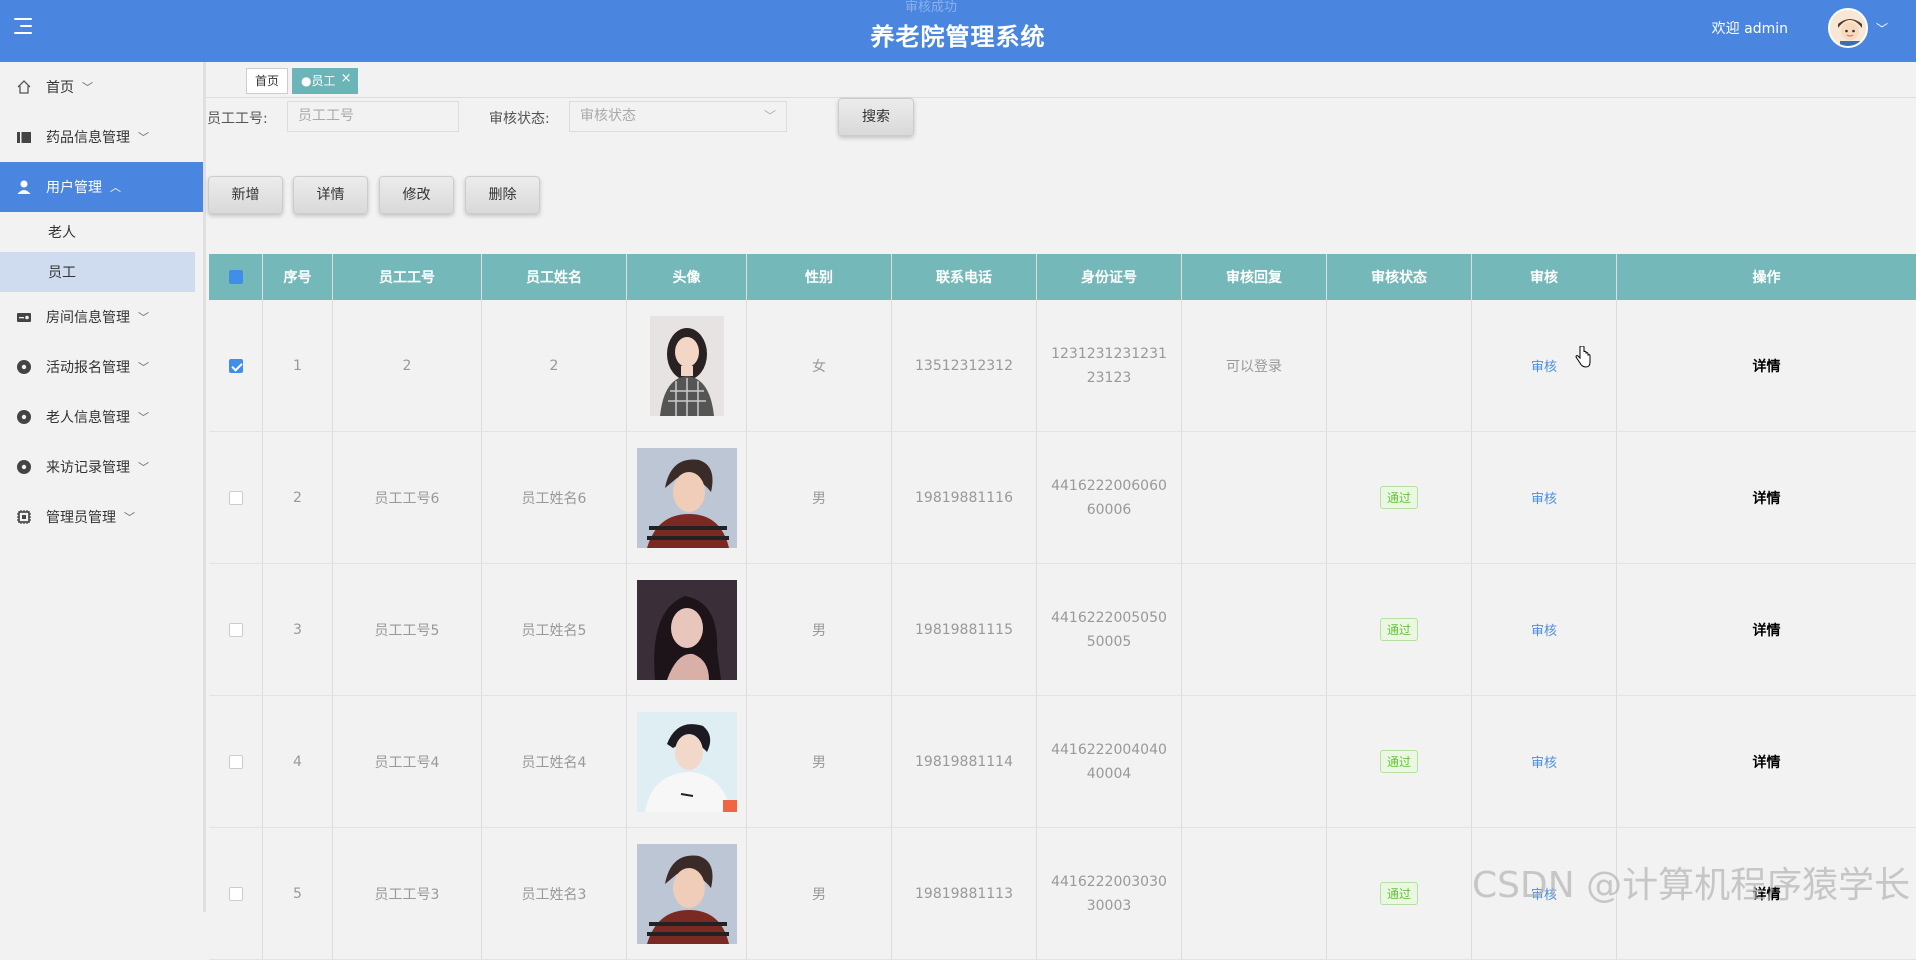 The height and width of the screenshot is (960, 1916). What do you see at coordinates (1109, 497) in the screenshot?
I see `cell-id-number: 441622200606060006` at bounding box center [1109, 497].